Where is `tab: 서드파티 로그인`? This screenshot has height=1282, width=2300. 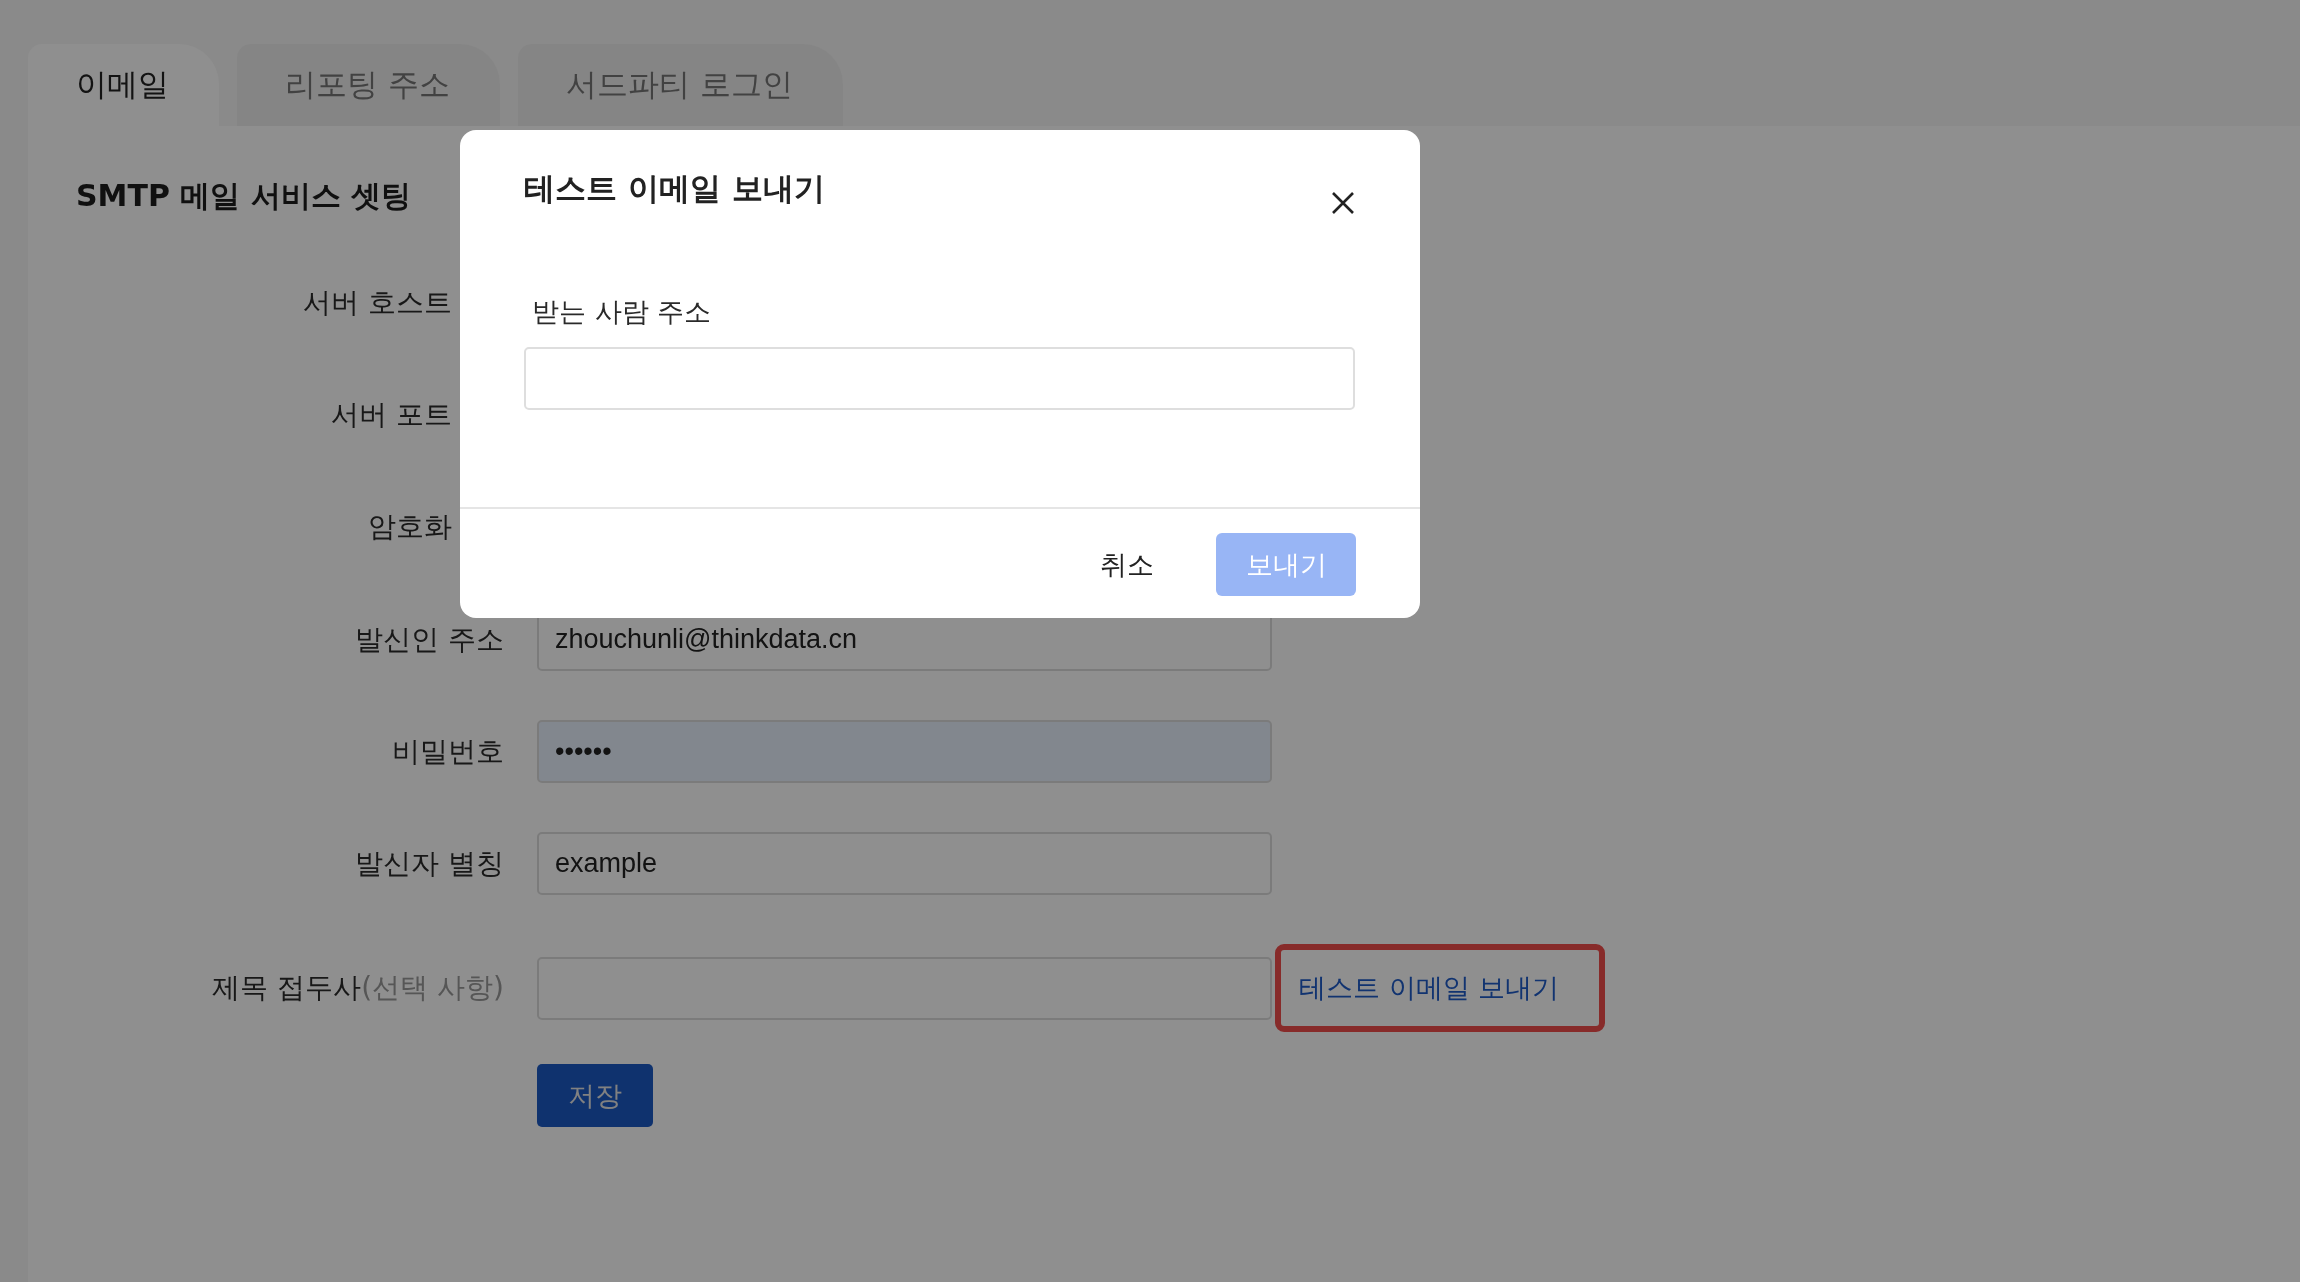 tab: 서드파티 로그인 is located at coordinates (680, 85).